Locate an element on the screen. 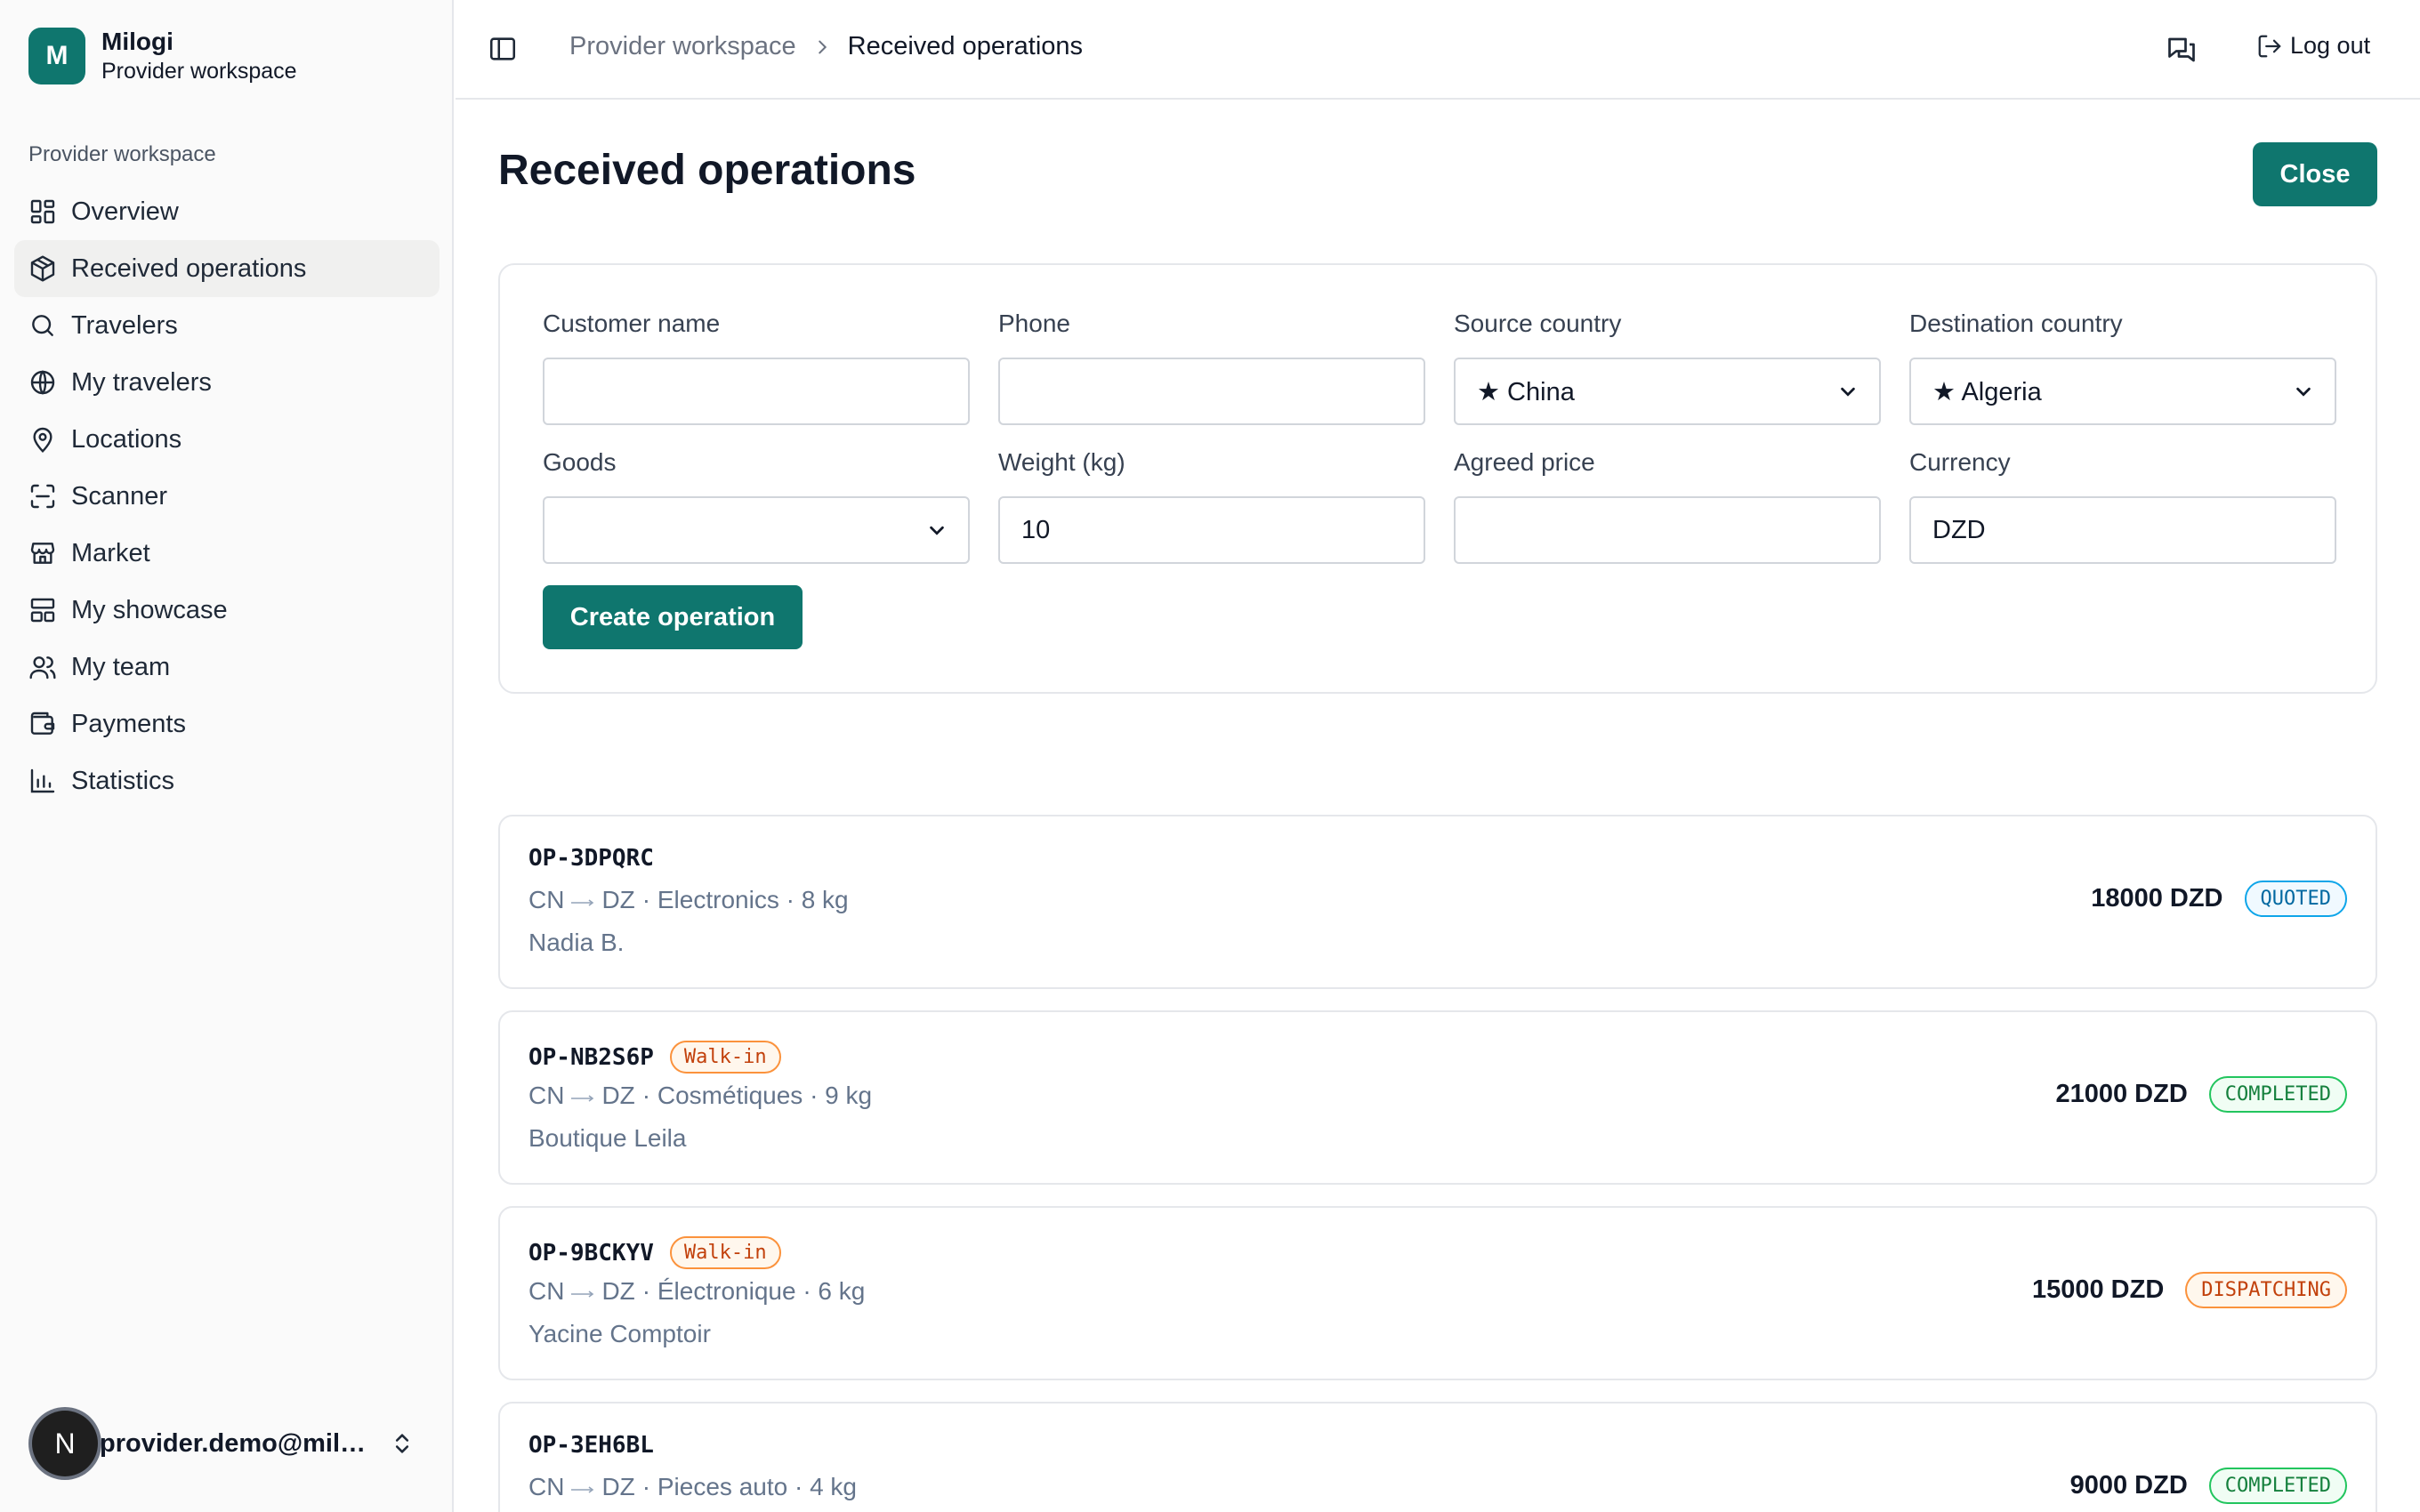 The width and height of the screenshot is (2420, 1512). operation-route: CN DZ · Pieces auto · 4 kg is located at coordinates (692, 1487).